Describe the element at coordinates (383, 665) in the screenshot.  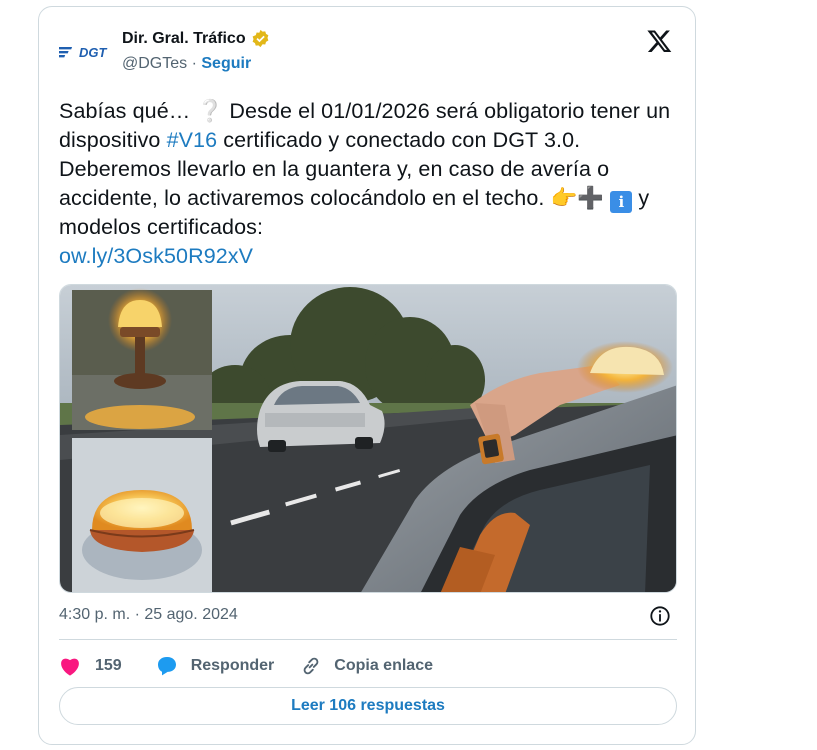
I see `copy-link-label: Copia enlace` at that location.